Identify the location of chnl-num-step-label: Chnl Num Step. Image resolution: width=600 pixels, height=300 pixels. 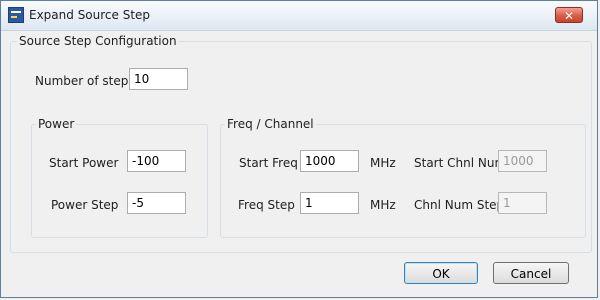
(459, 205).